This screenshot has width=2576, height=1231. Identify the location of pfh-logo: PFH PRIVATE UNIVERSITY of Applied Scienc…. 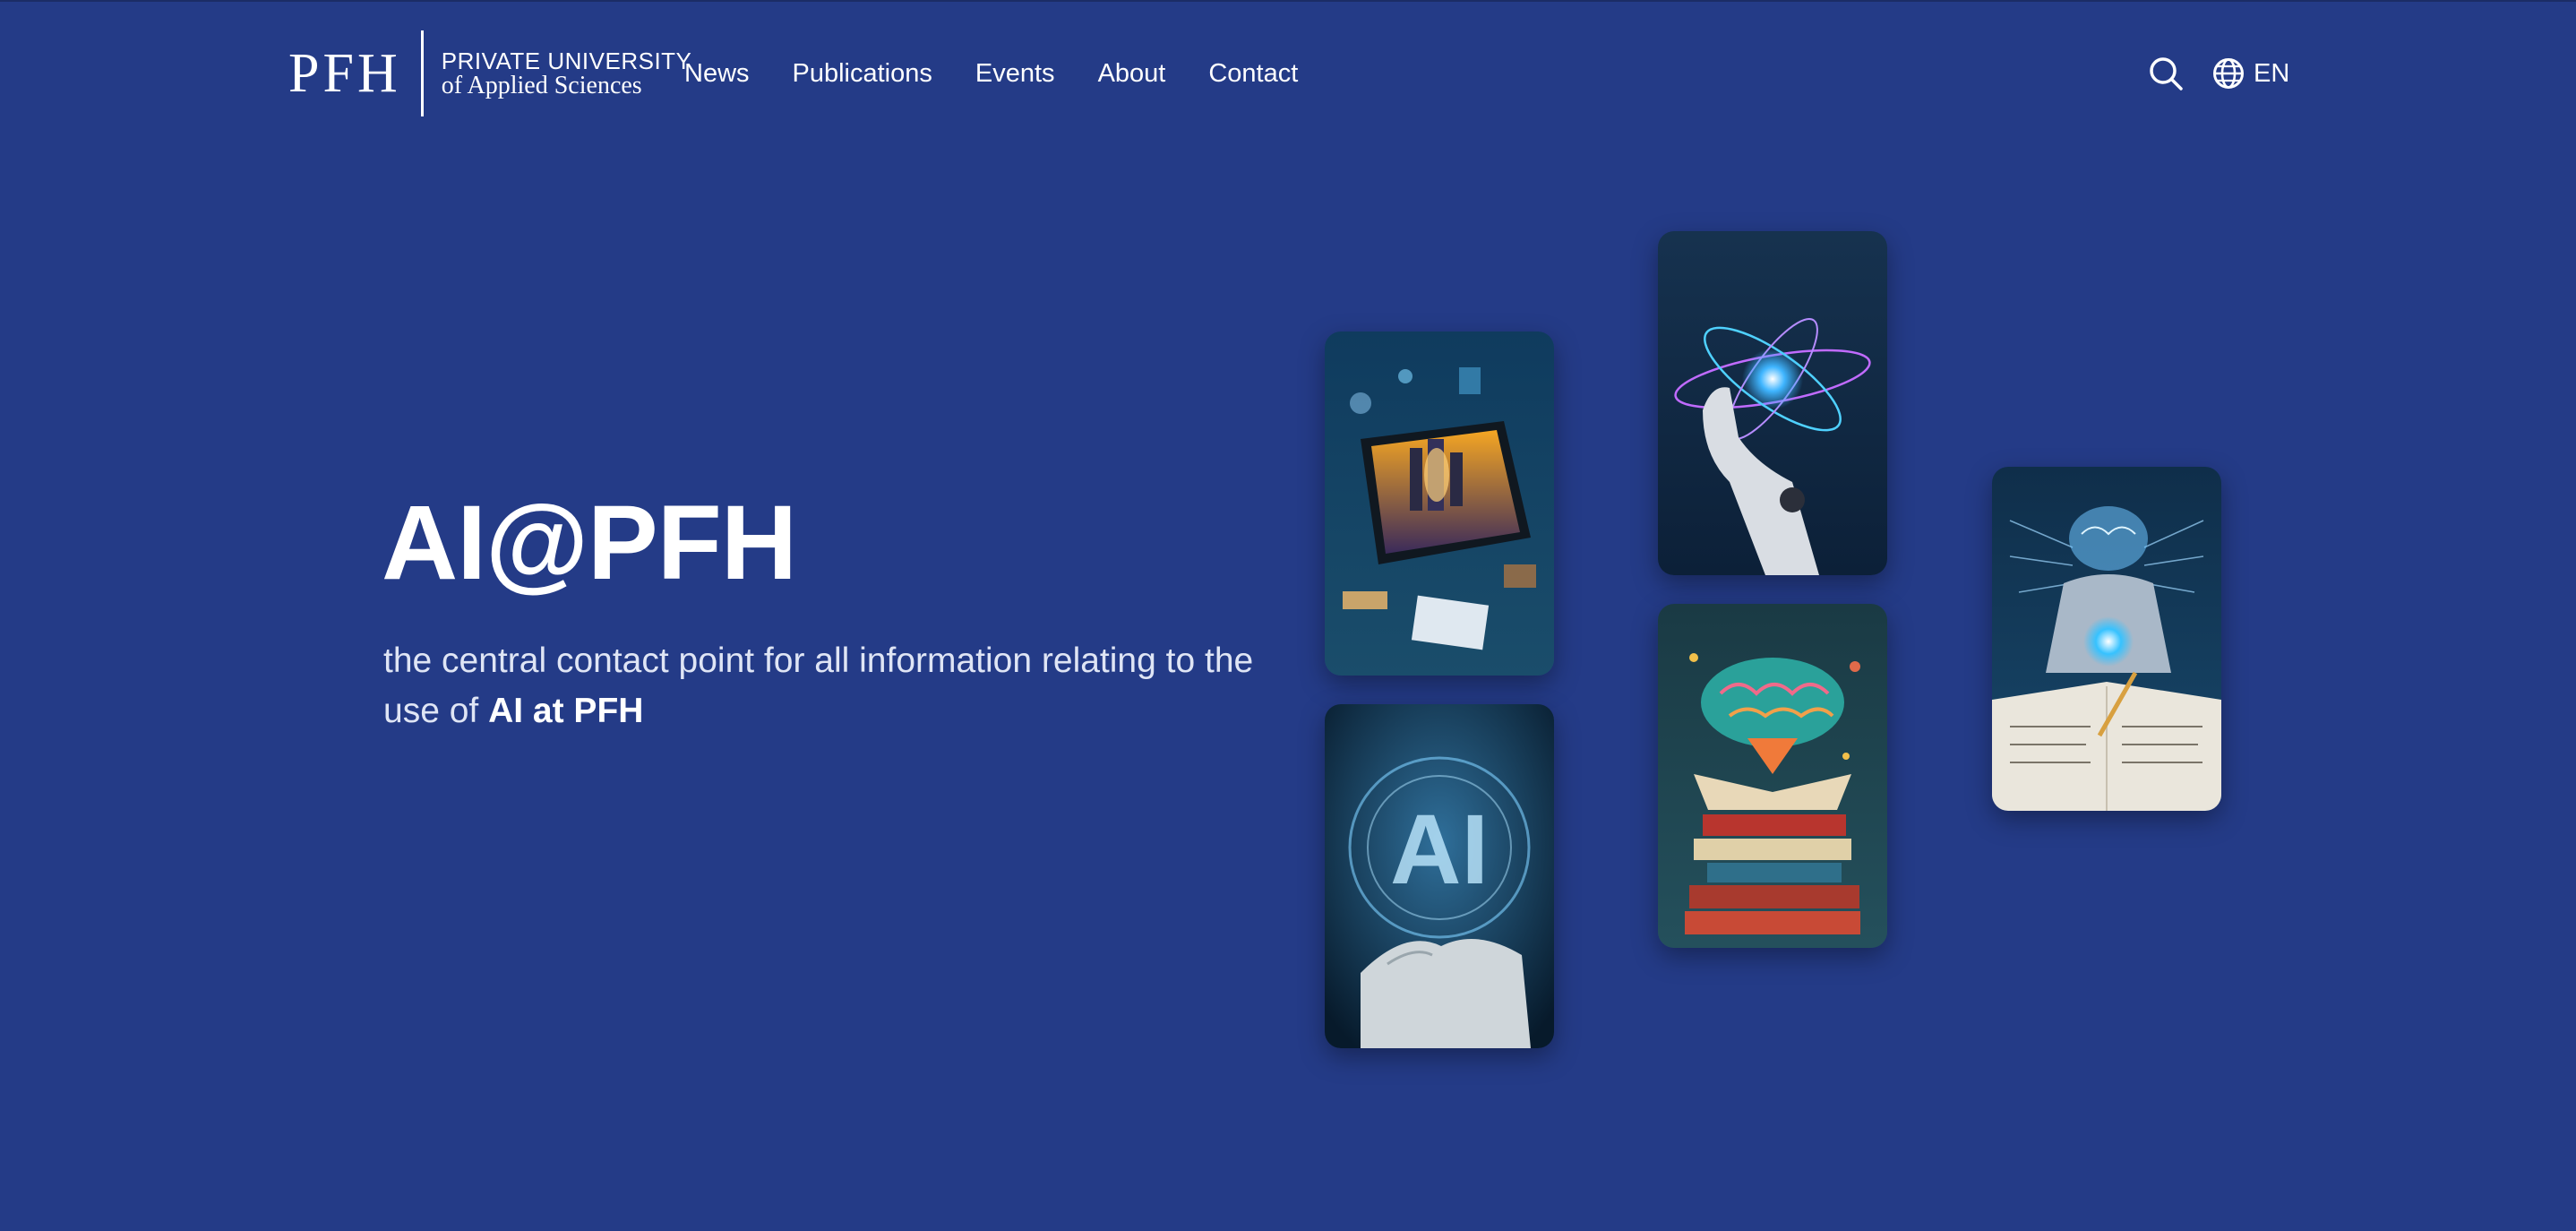
(489, 73).